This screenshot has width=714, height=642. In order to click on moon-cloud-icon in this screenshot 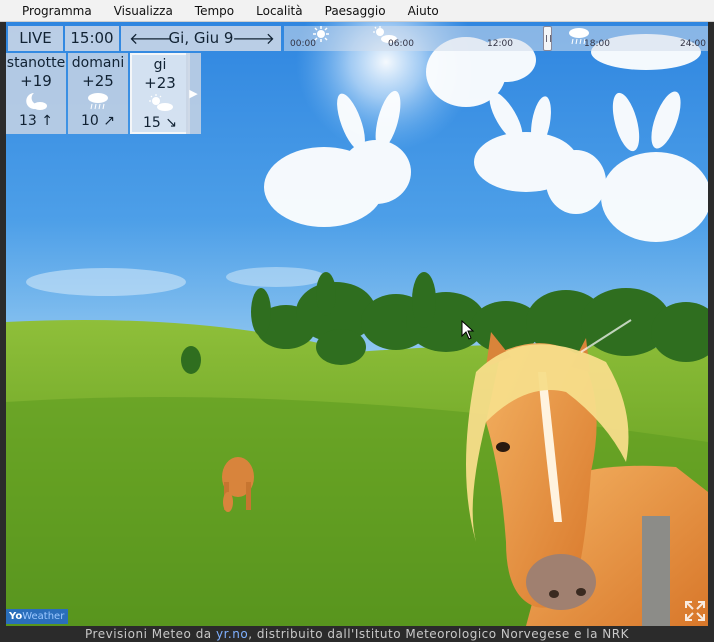, I will do `click(36, 101)`.